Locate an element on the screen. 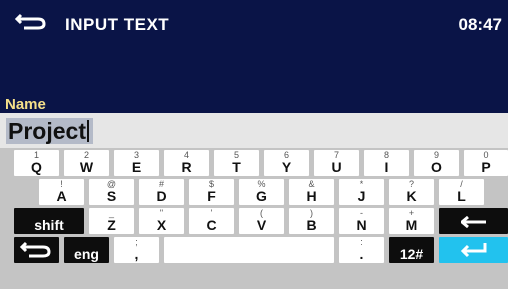 Image resolution: width=508 pixels, height=289 pixels. text-input-row: Project is located at coordinates (254, 130).